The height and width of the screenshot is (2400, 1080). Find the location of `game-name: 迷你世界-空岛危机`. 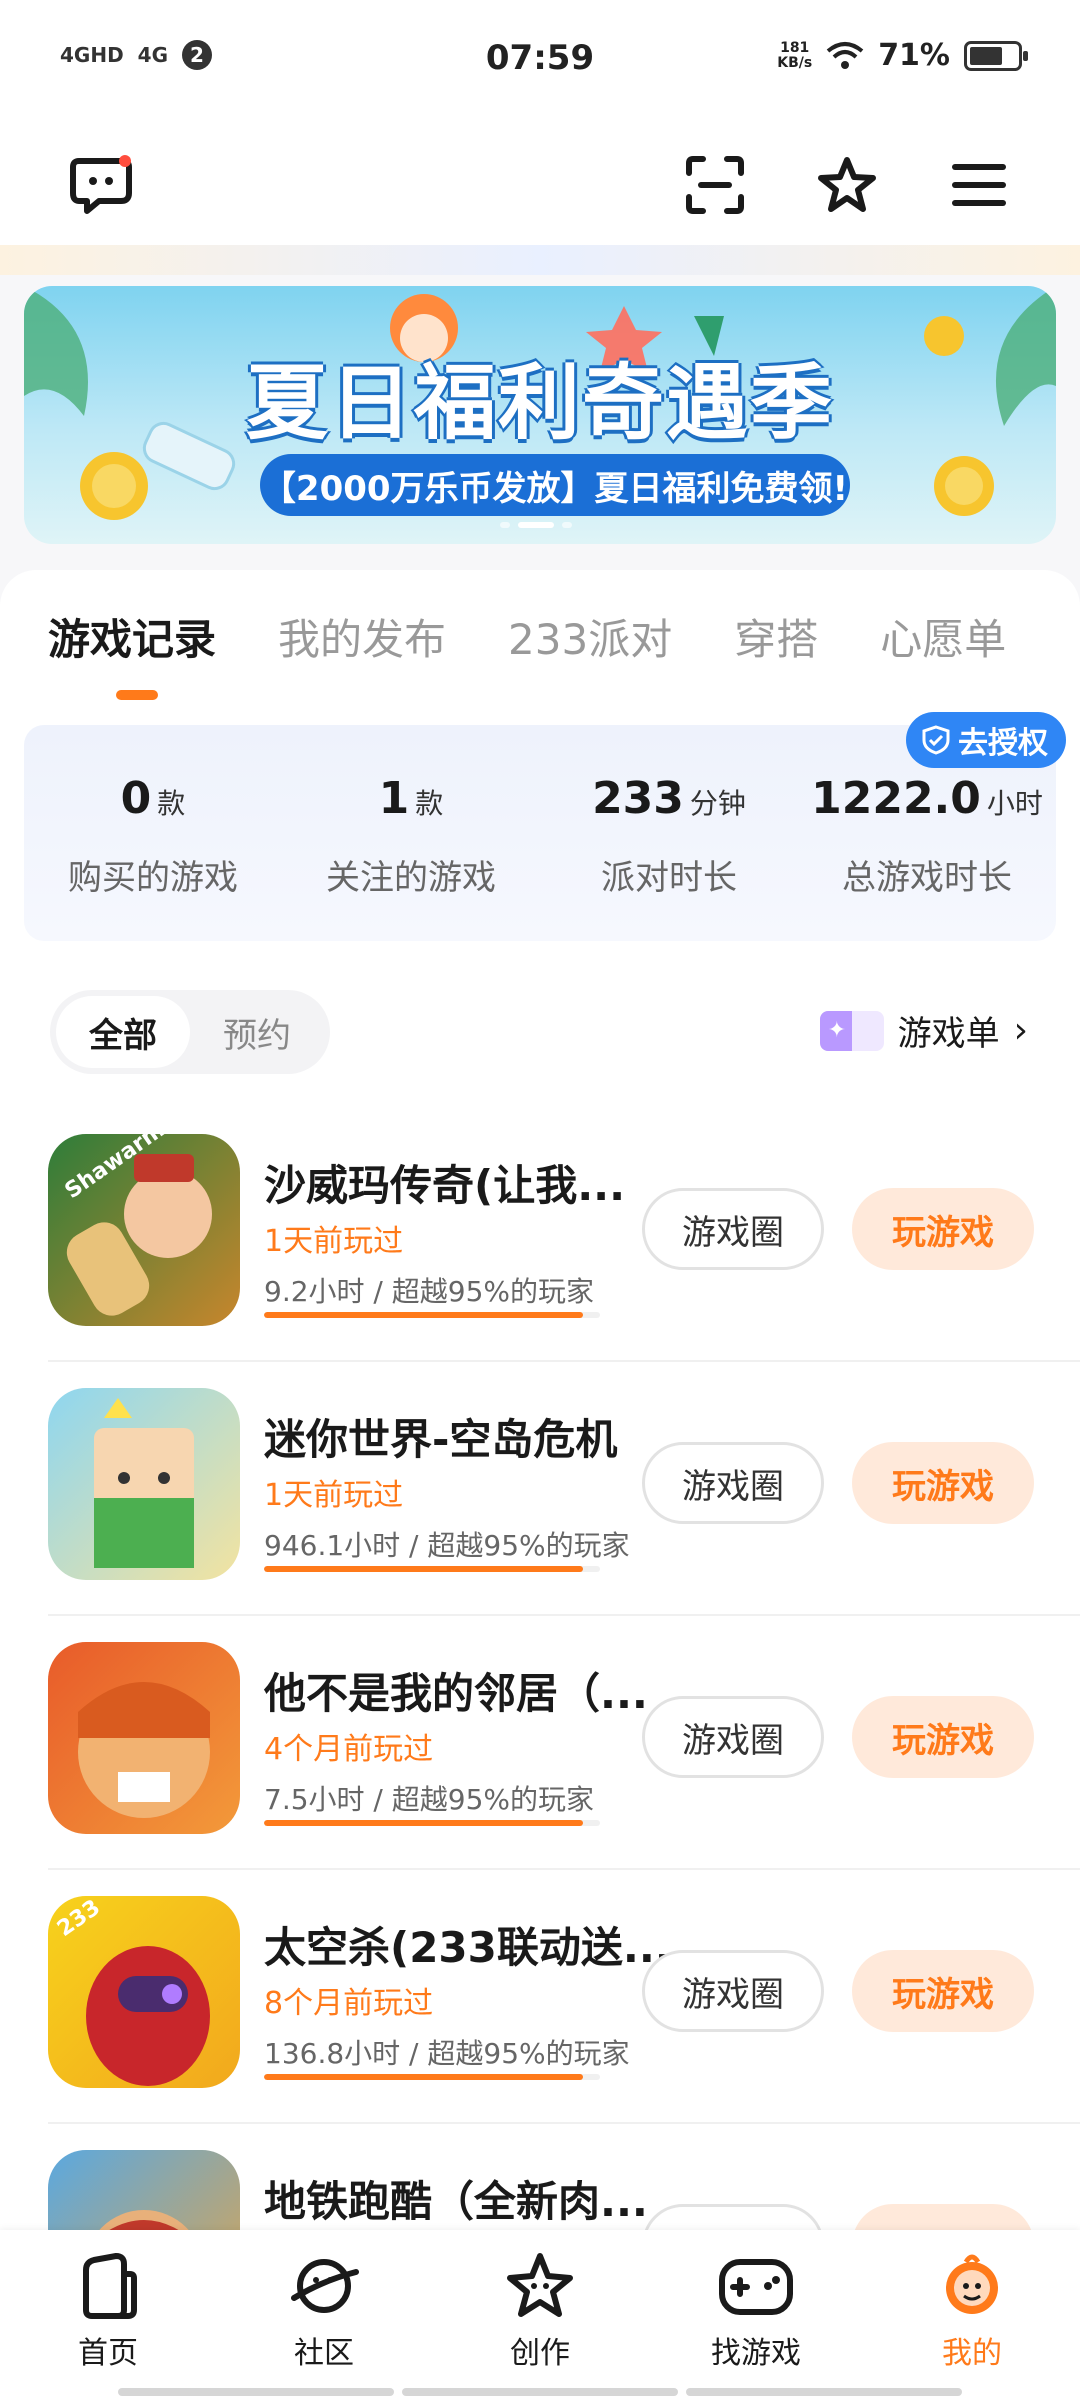

game-name: 迷你世界-空岛危机 is located at coordinates (441, 1439).